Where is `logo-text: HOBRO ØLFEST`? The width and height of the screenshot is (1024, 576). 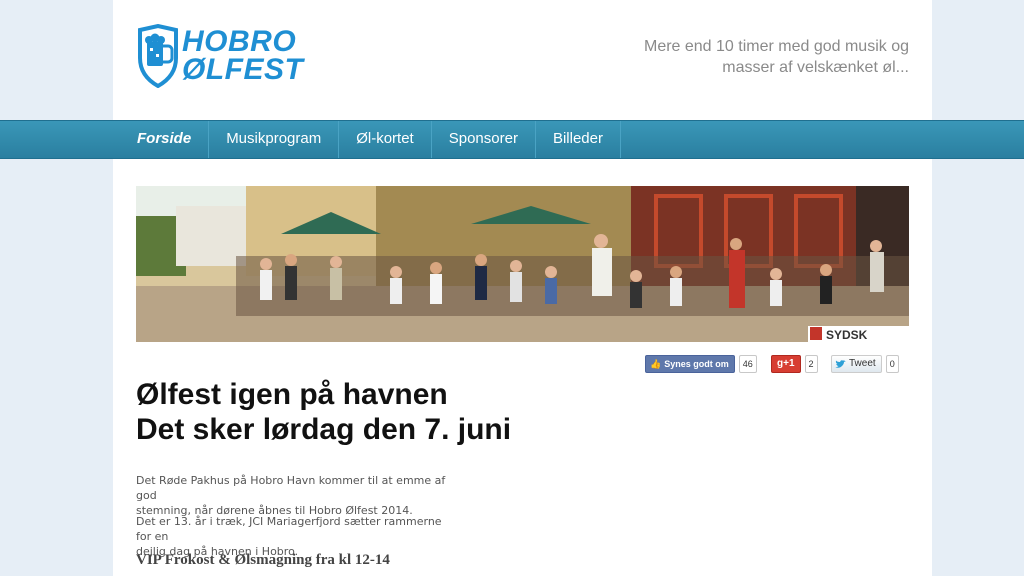 logo-text: HOBRO ØLFEST is located at coordinates (243, 55).